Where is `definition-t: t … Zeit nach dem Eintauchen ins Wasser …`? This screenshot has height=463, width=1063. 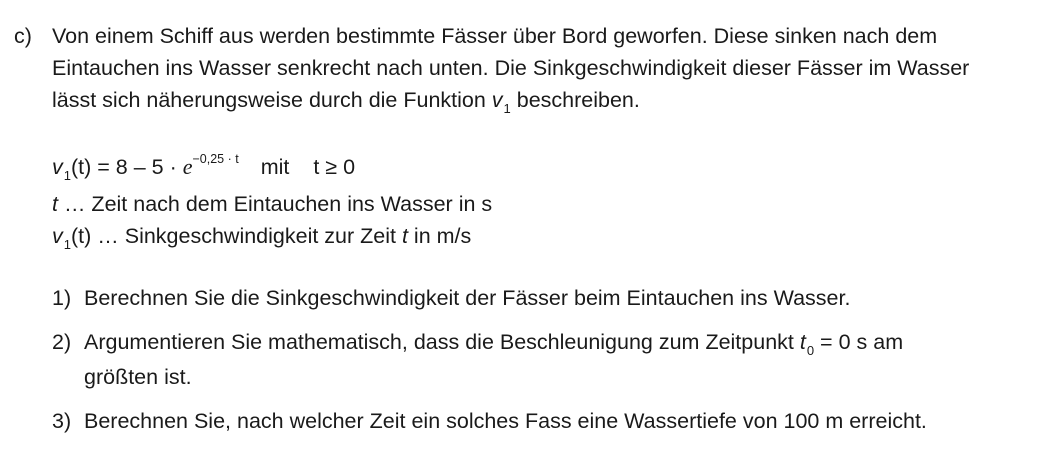
definition-t: t … Zeit nach dem Eintauchen ins Wasser … is located at coordinates (272, 204).